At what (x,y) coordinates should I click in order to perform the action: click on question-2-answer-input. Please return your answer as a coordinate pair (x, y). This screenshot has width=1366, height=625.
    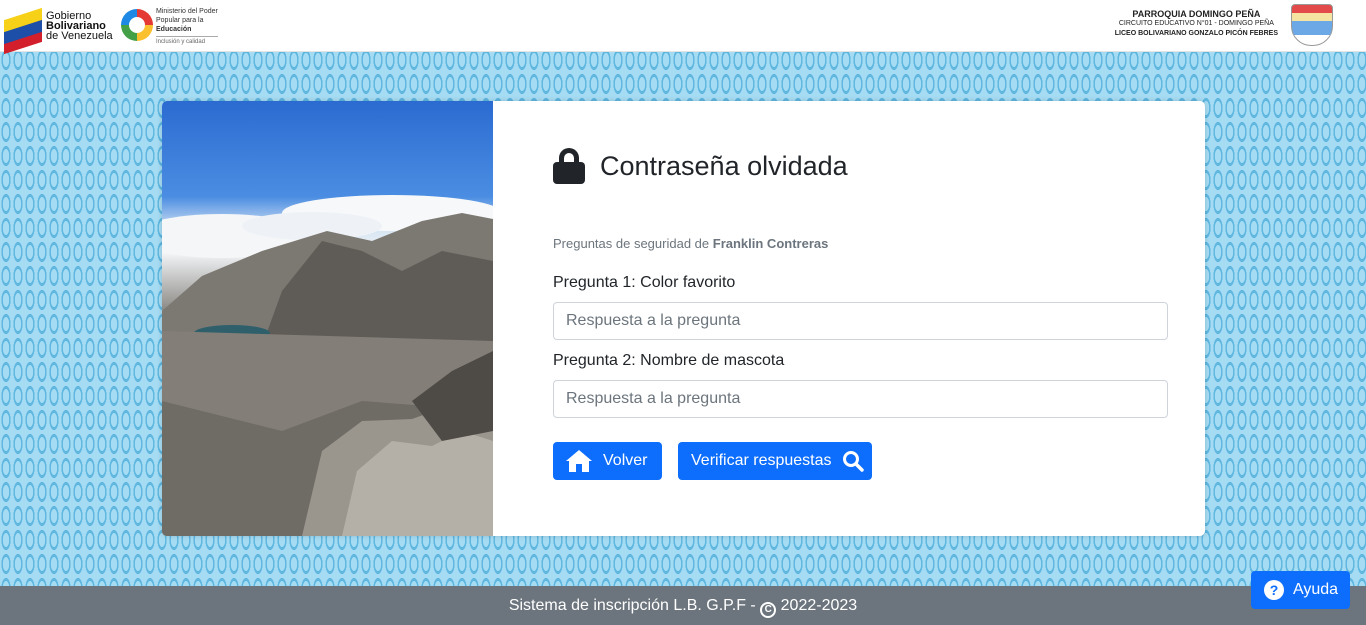
    Looking at the image, I should click on (860, 399).